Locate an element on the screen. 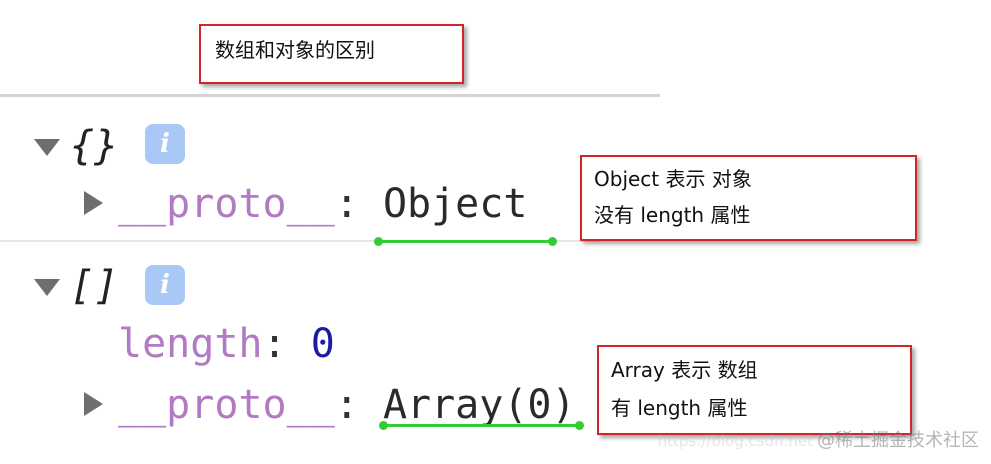  proto-value-array: Array(0) is located at coordinates (479, 405).